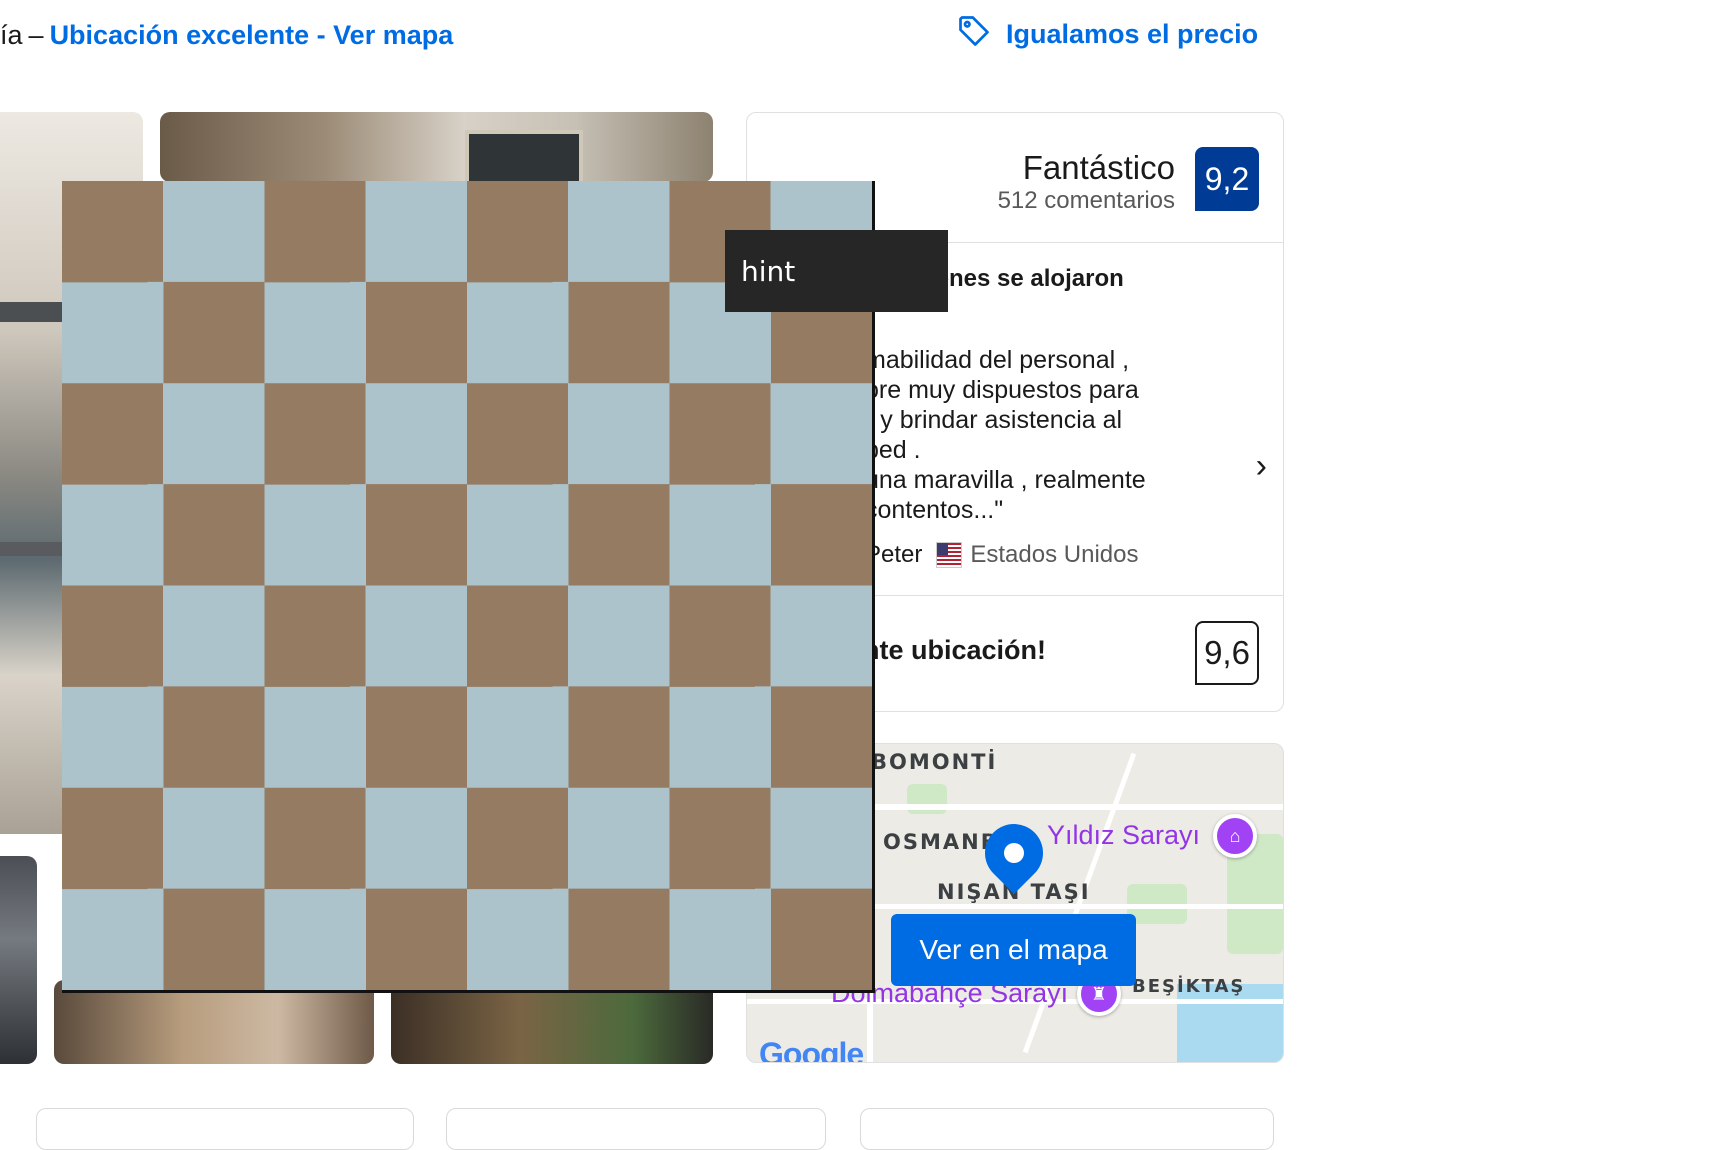 Image resolution: width=1728 pixels, height=1150 pixels. Describe the element at coordinates (949, 555) in the screenshot. I see `us-flag-icon` at that location.